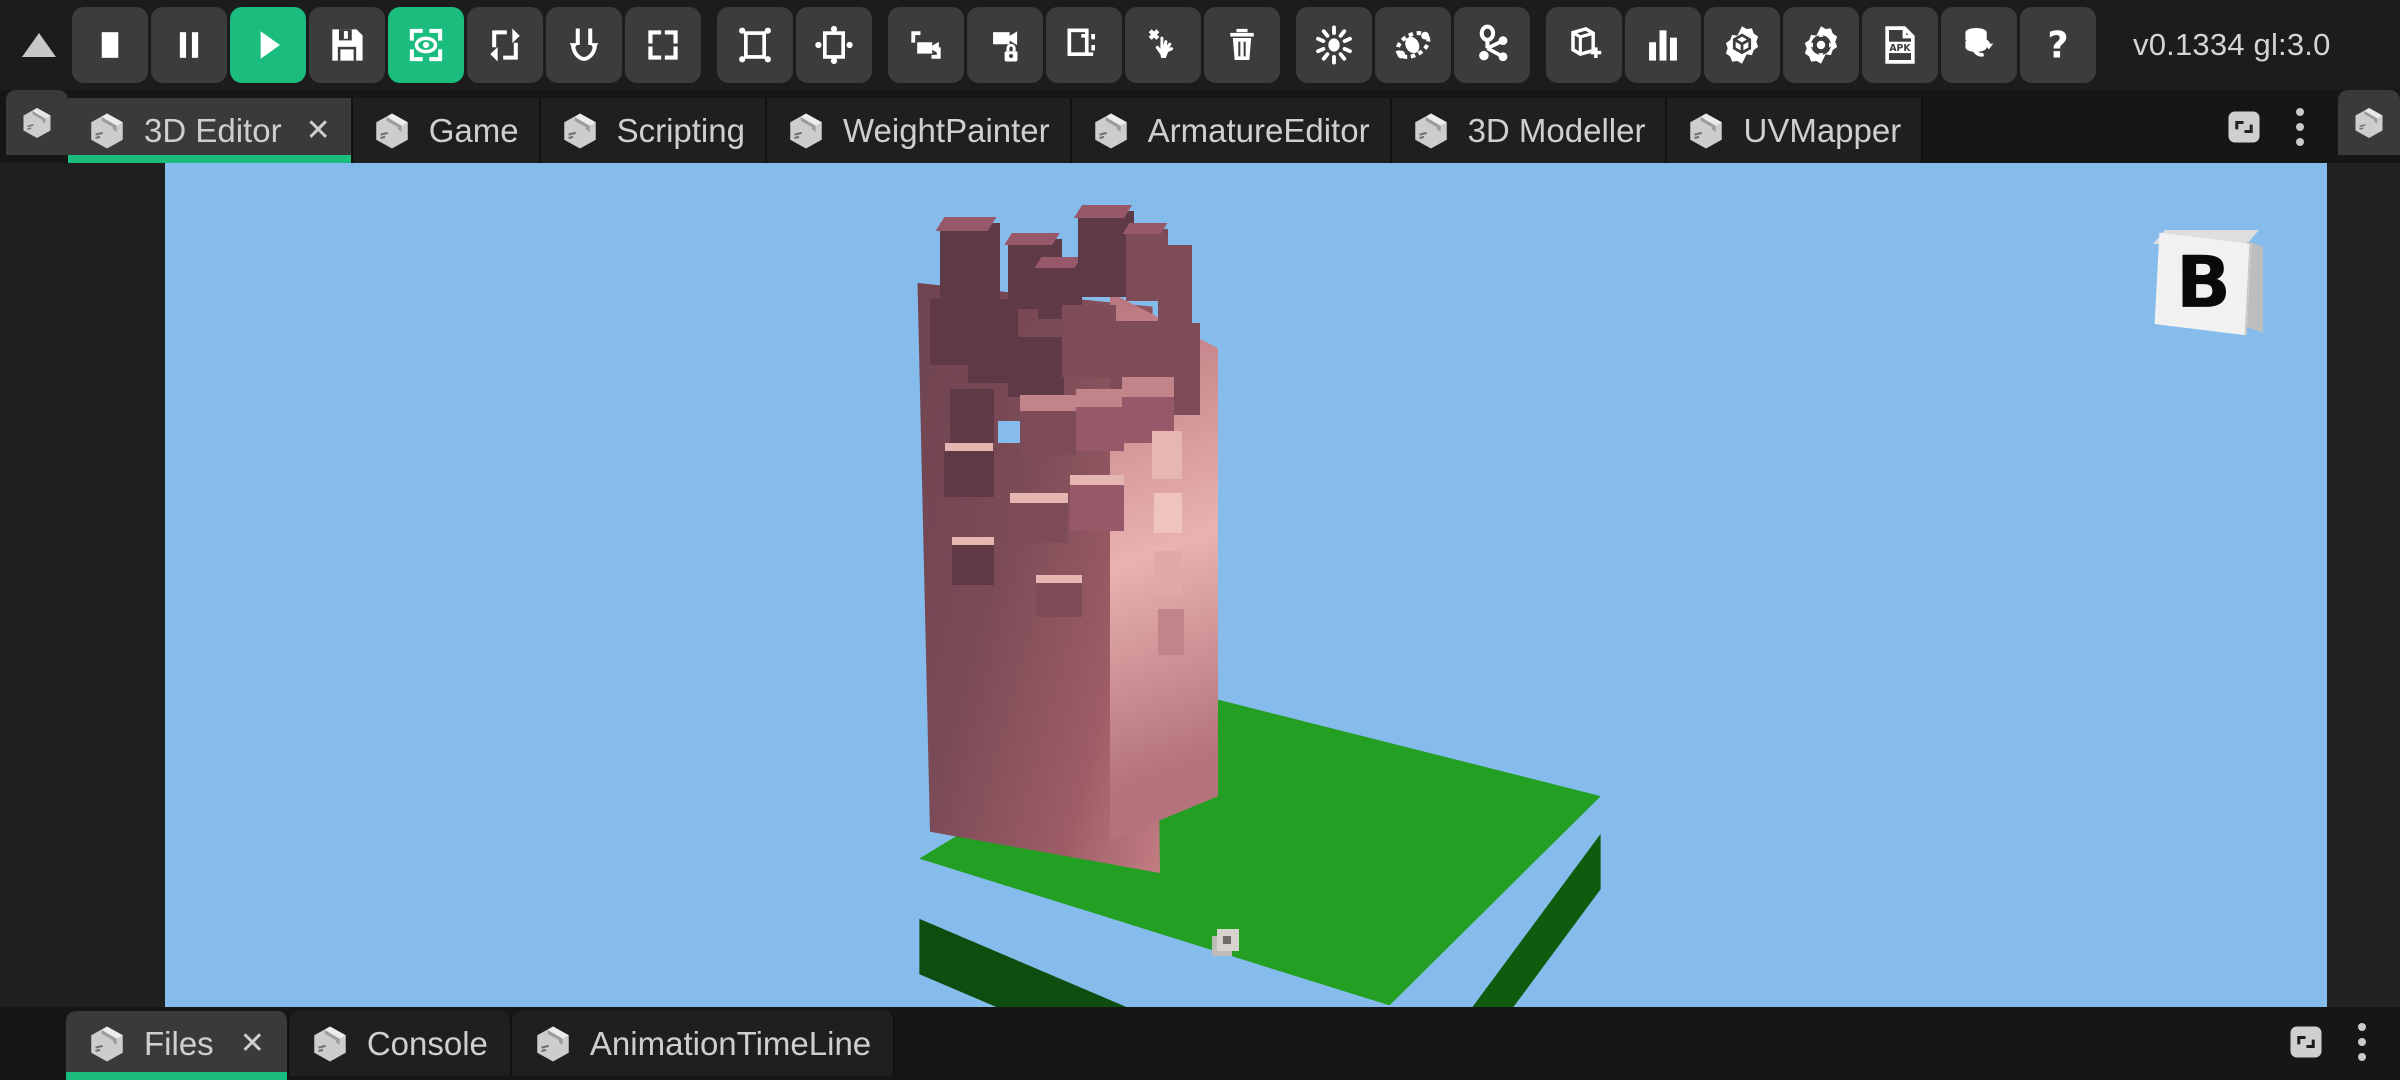  I want to click on gizmo-face-label: B, so click(2203, 282).